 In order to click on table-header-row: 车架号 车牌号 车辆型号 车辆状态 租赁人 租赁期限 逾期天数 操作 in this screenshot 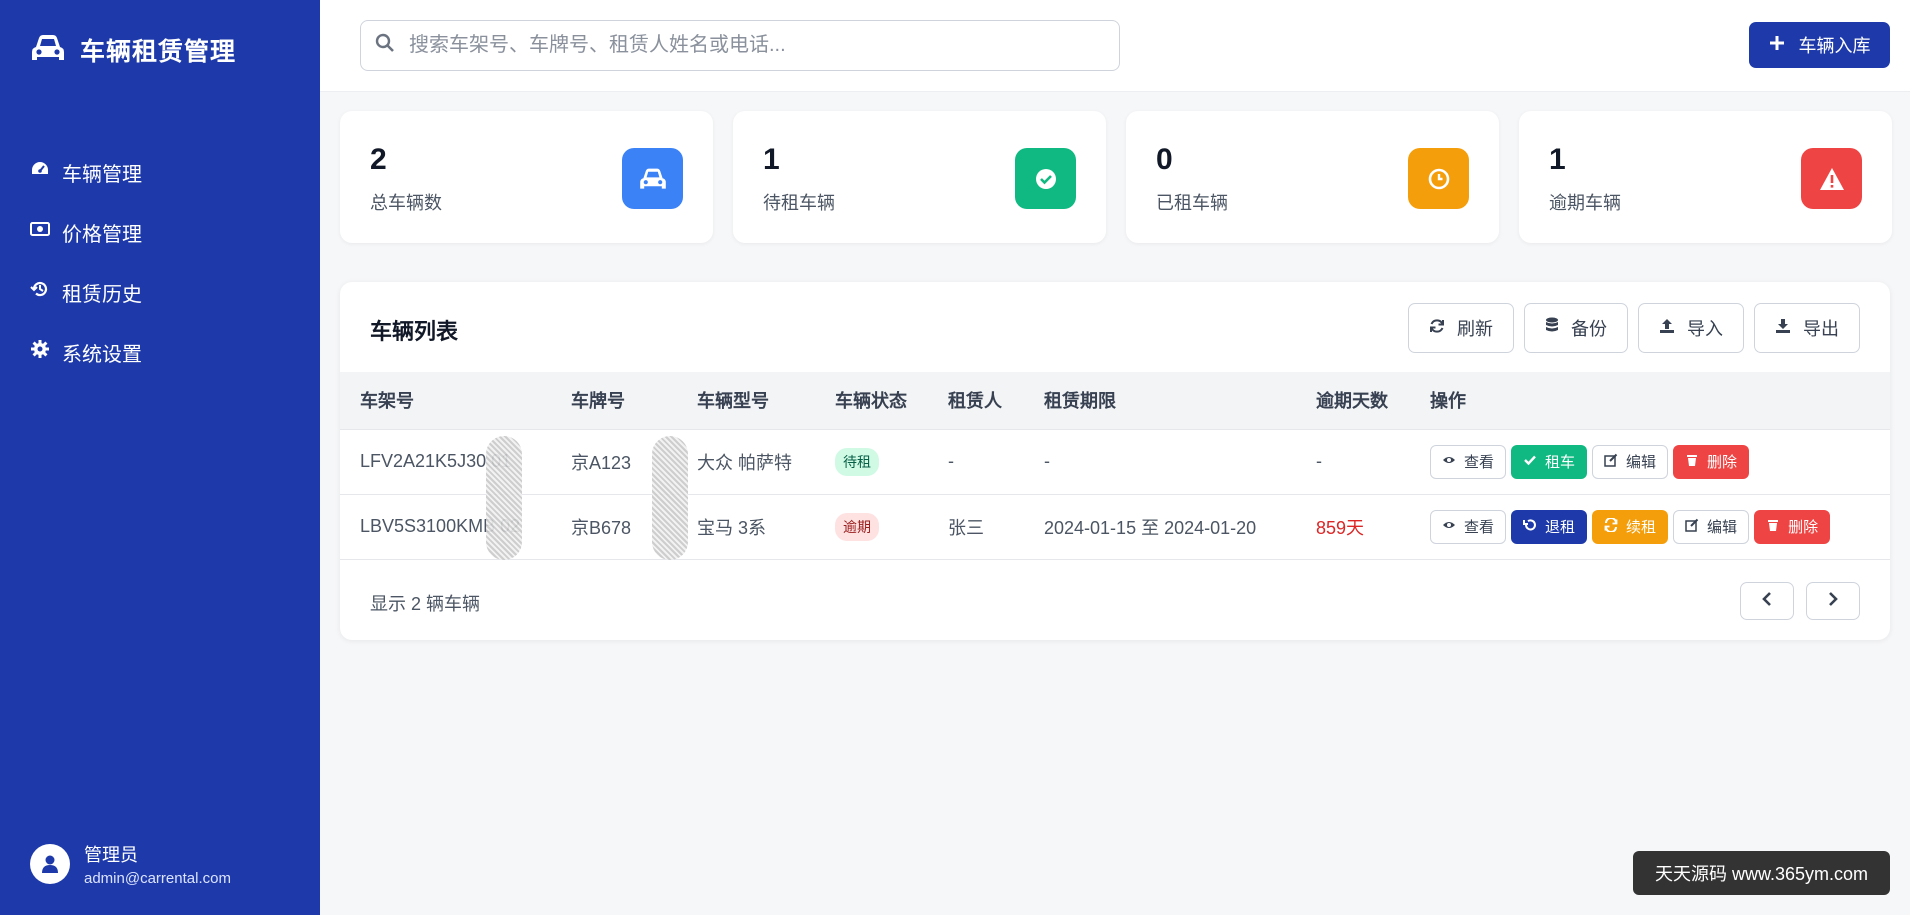, I will do `click(1115, 400)`.